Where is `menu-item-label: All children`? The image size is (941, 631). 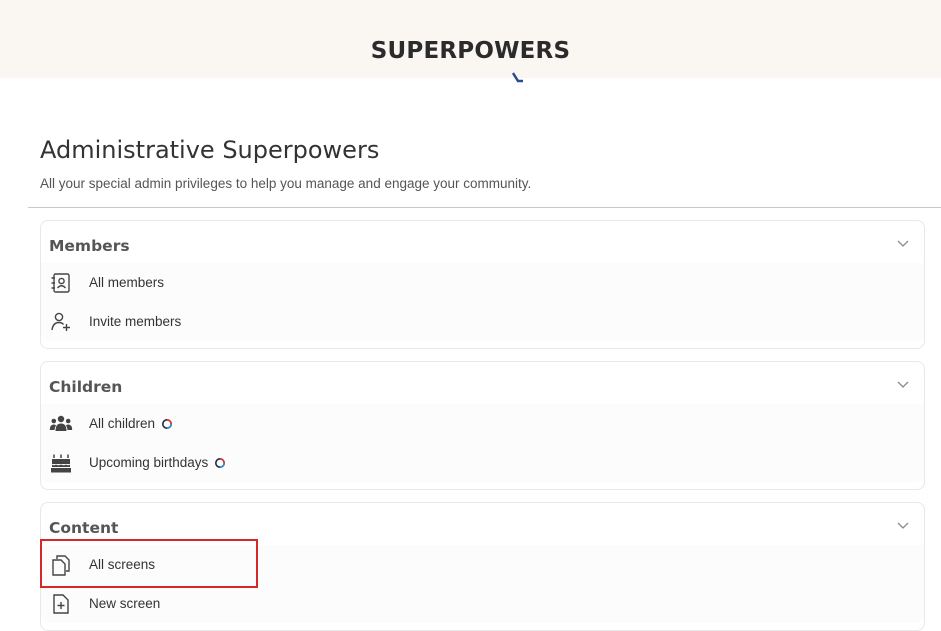 menu-item-label: All children is located at coordinates (131, 423).